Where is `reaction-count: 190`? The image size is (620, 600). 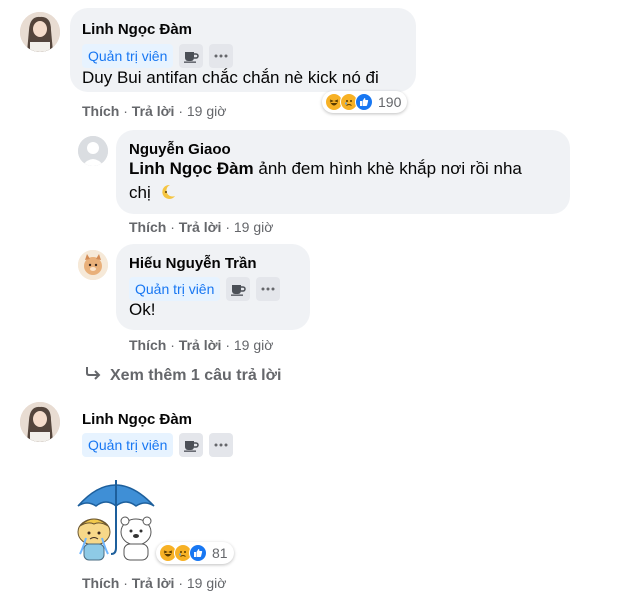
reaction-count: 190 is located at coordinates (390, 102).